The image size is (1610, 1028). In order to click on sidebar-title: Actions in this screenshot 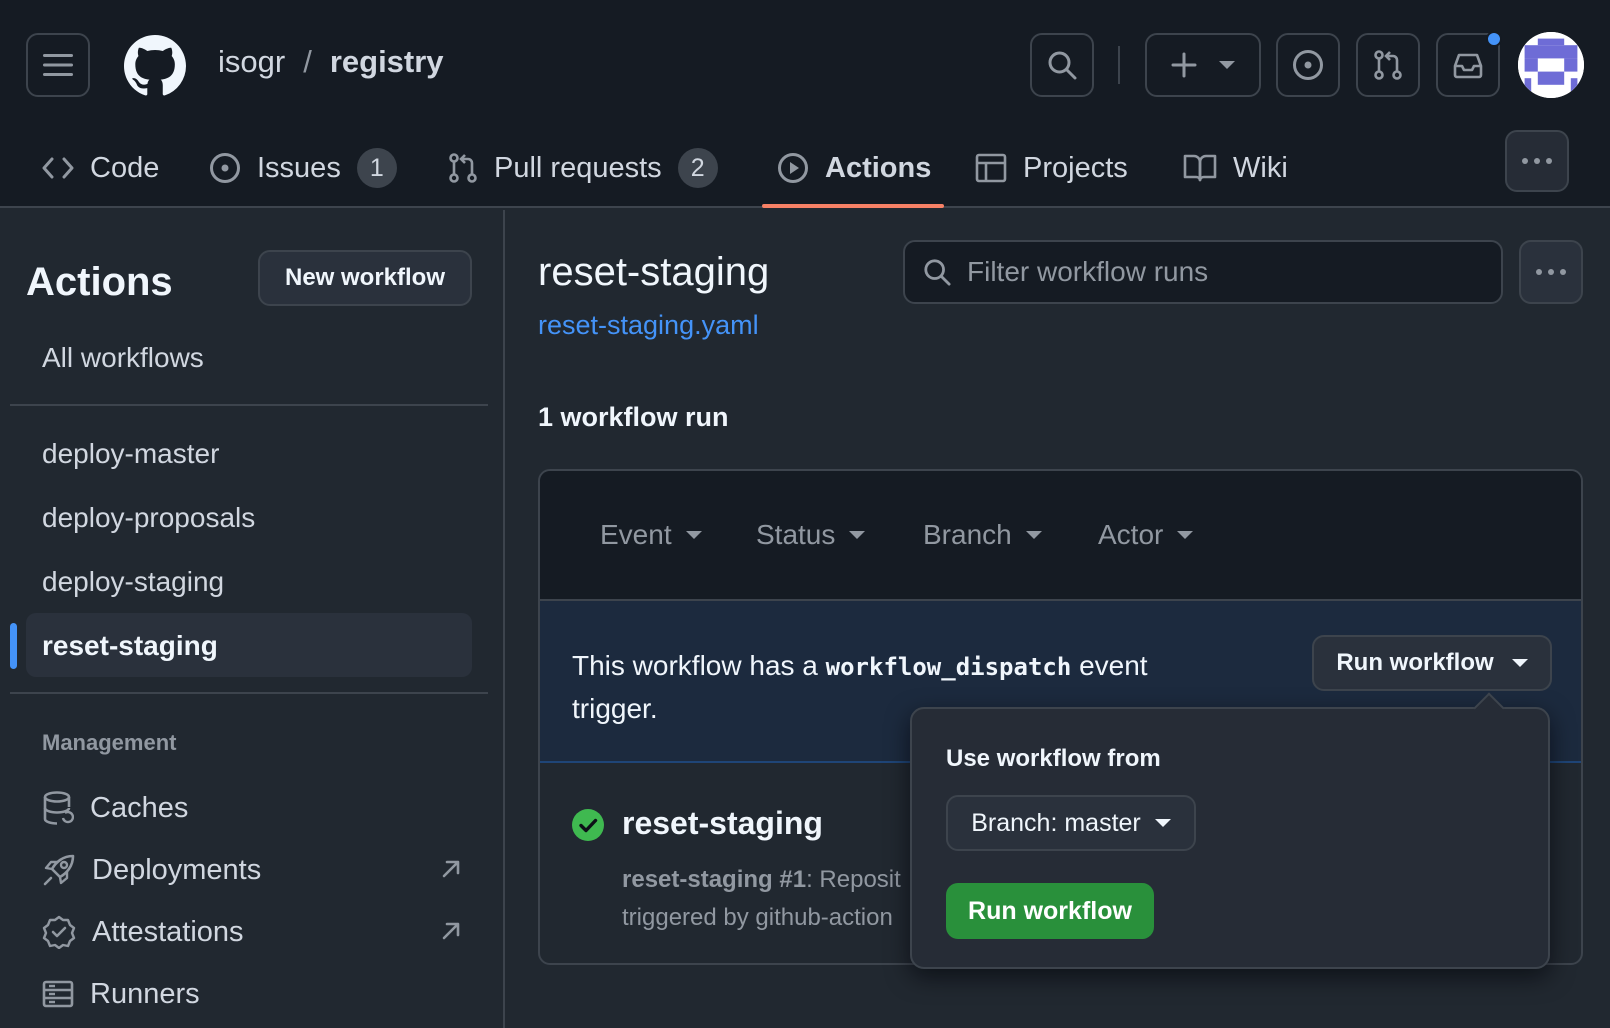, I will do `click(99, 282)`.